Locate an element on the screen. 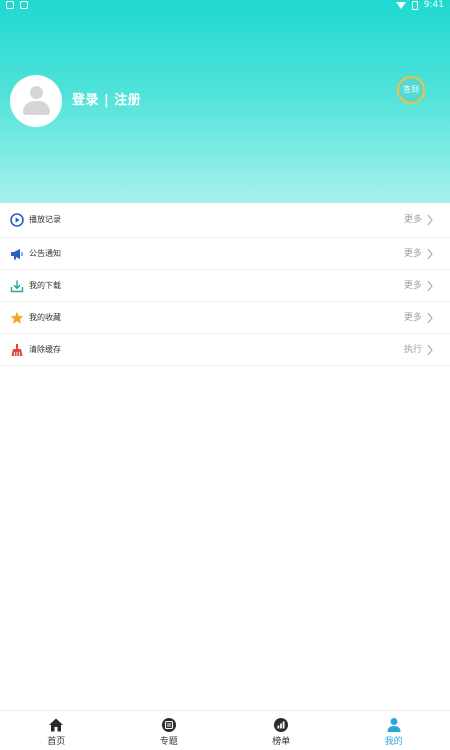 Image resolution: width=450 pixels, height=750 pixels. nav-tab-label: 榜单 is located at coordinates (281, 742).